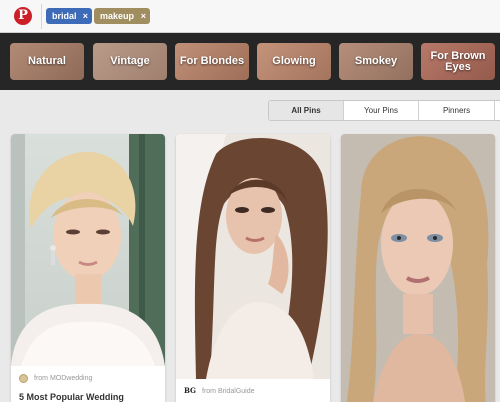 This screenshot has height=402, width=500. I want to click on guide-label: For Blondes, so click(212, 61).